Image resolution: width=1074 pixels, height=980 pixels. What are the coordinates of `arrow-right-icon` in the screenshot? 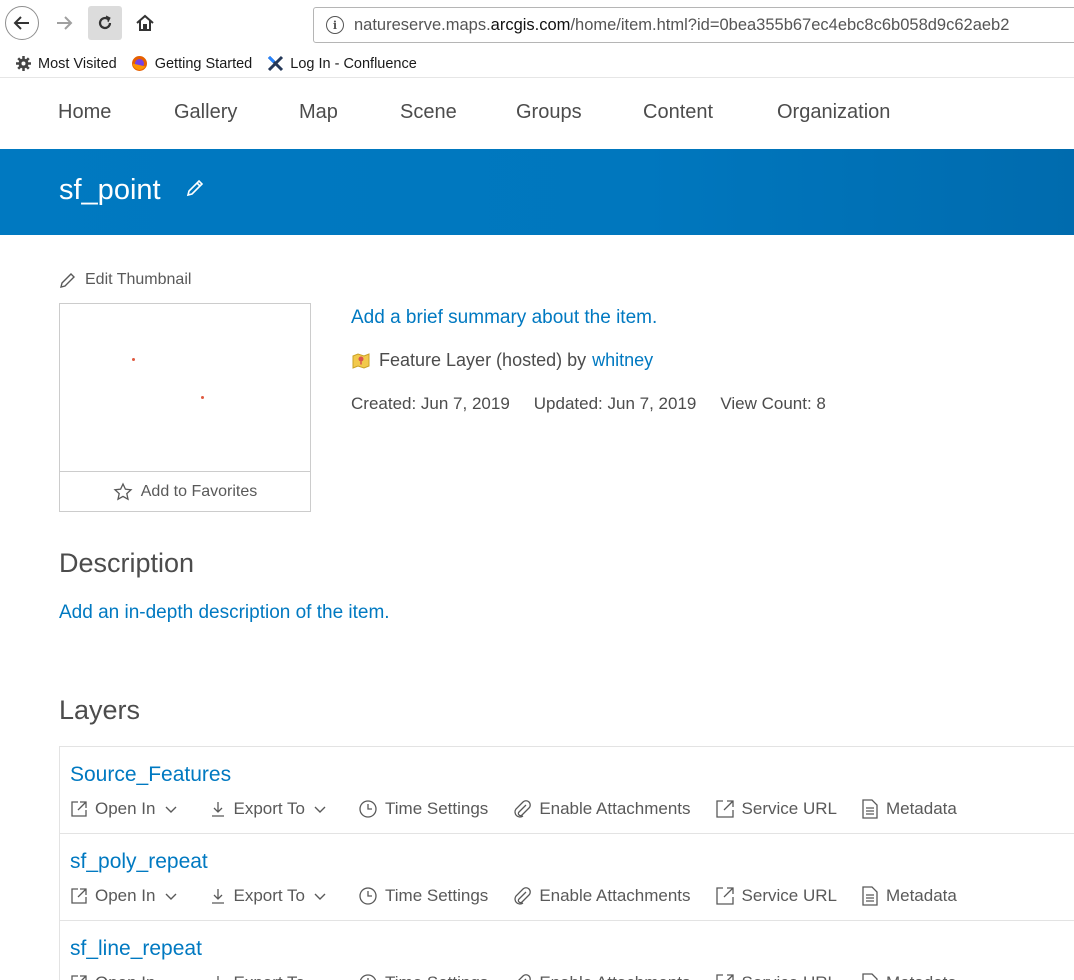 It's located at (65, 23).